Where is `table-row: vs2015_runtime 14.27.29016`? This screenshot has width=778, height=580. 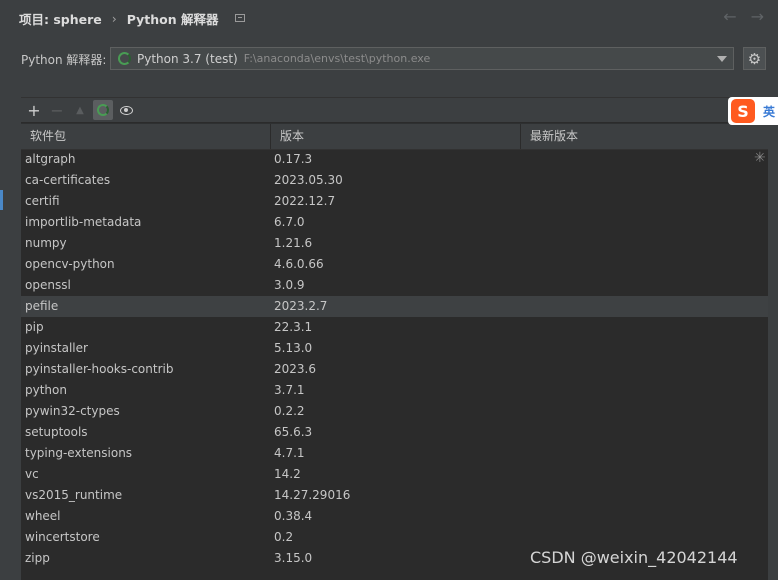 table-row: vs2015_runtime 14.27.29016 is located at coordinates (394, 495).